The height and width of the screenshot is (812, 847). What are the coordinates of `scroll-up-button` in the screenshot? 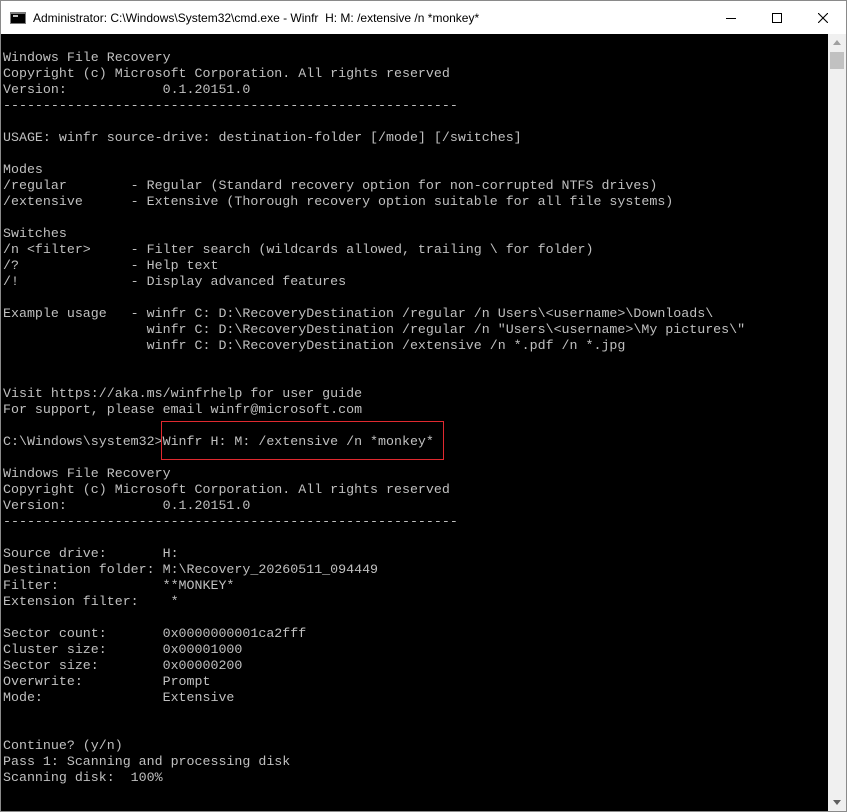 It's located at (837, 42).